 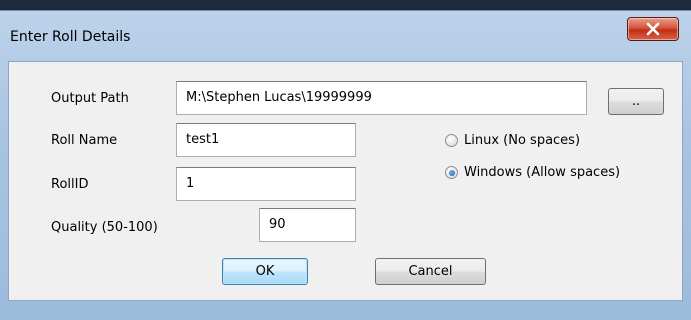 What do you see at coordinates (265, 271) in the screenshot?
I see `ok-button: OK` at bounding box center [265, 271].